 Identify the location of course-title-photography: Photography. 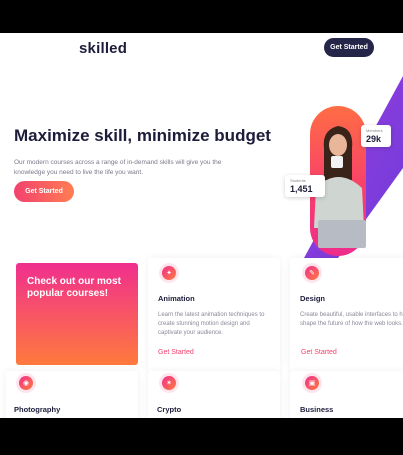
(37, 409).